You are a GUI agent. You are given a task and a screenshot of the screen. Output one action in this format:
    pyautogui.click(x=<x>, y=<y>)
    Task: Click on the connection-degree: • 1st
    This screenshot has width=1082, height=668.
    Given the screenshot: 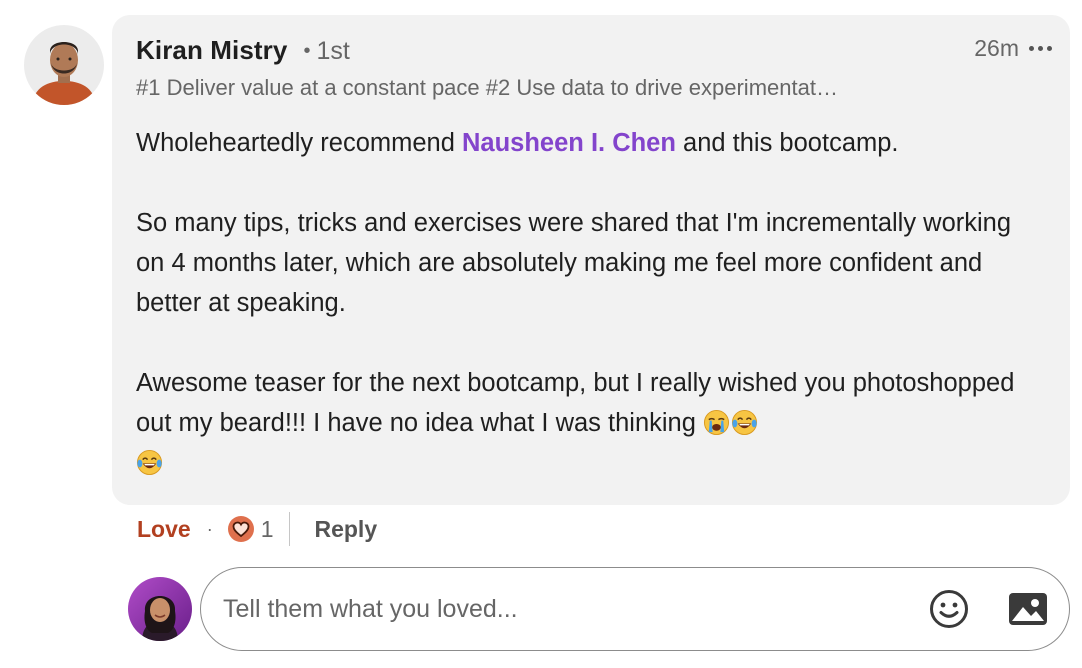 What is the action you would take?
    pyautogui.click(x=326, y=51)
    